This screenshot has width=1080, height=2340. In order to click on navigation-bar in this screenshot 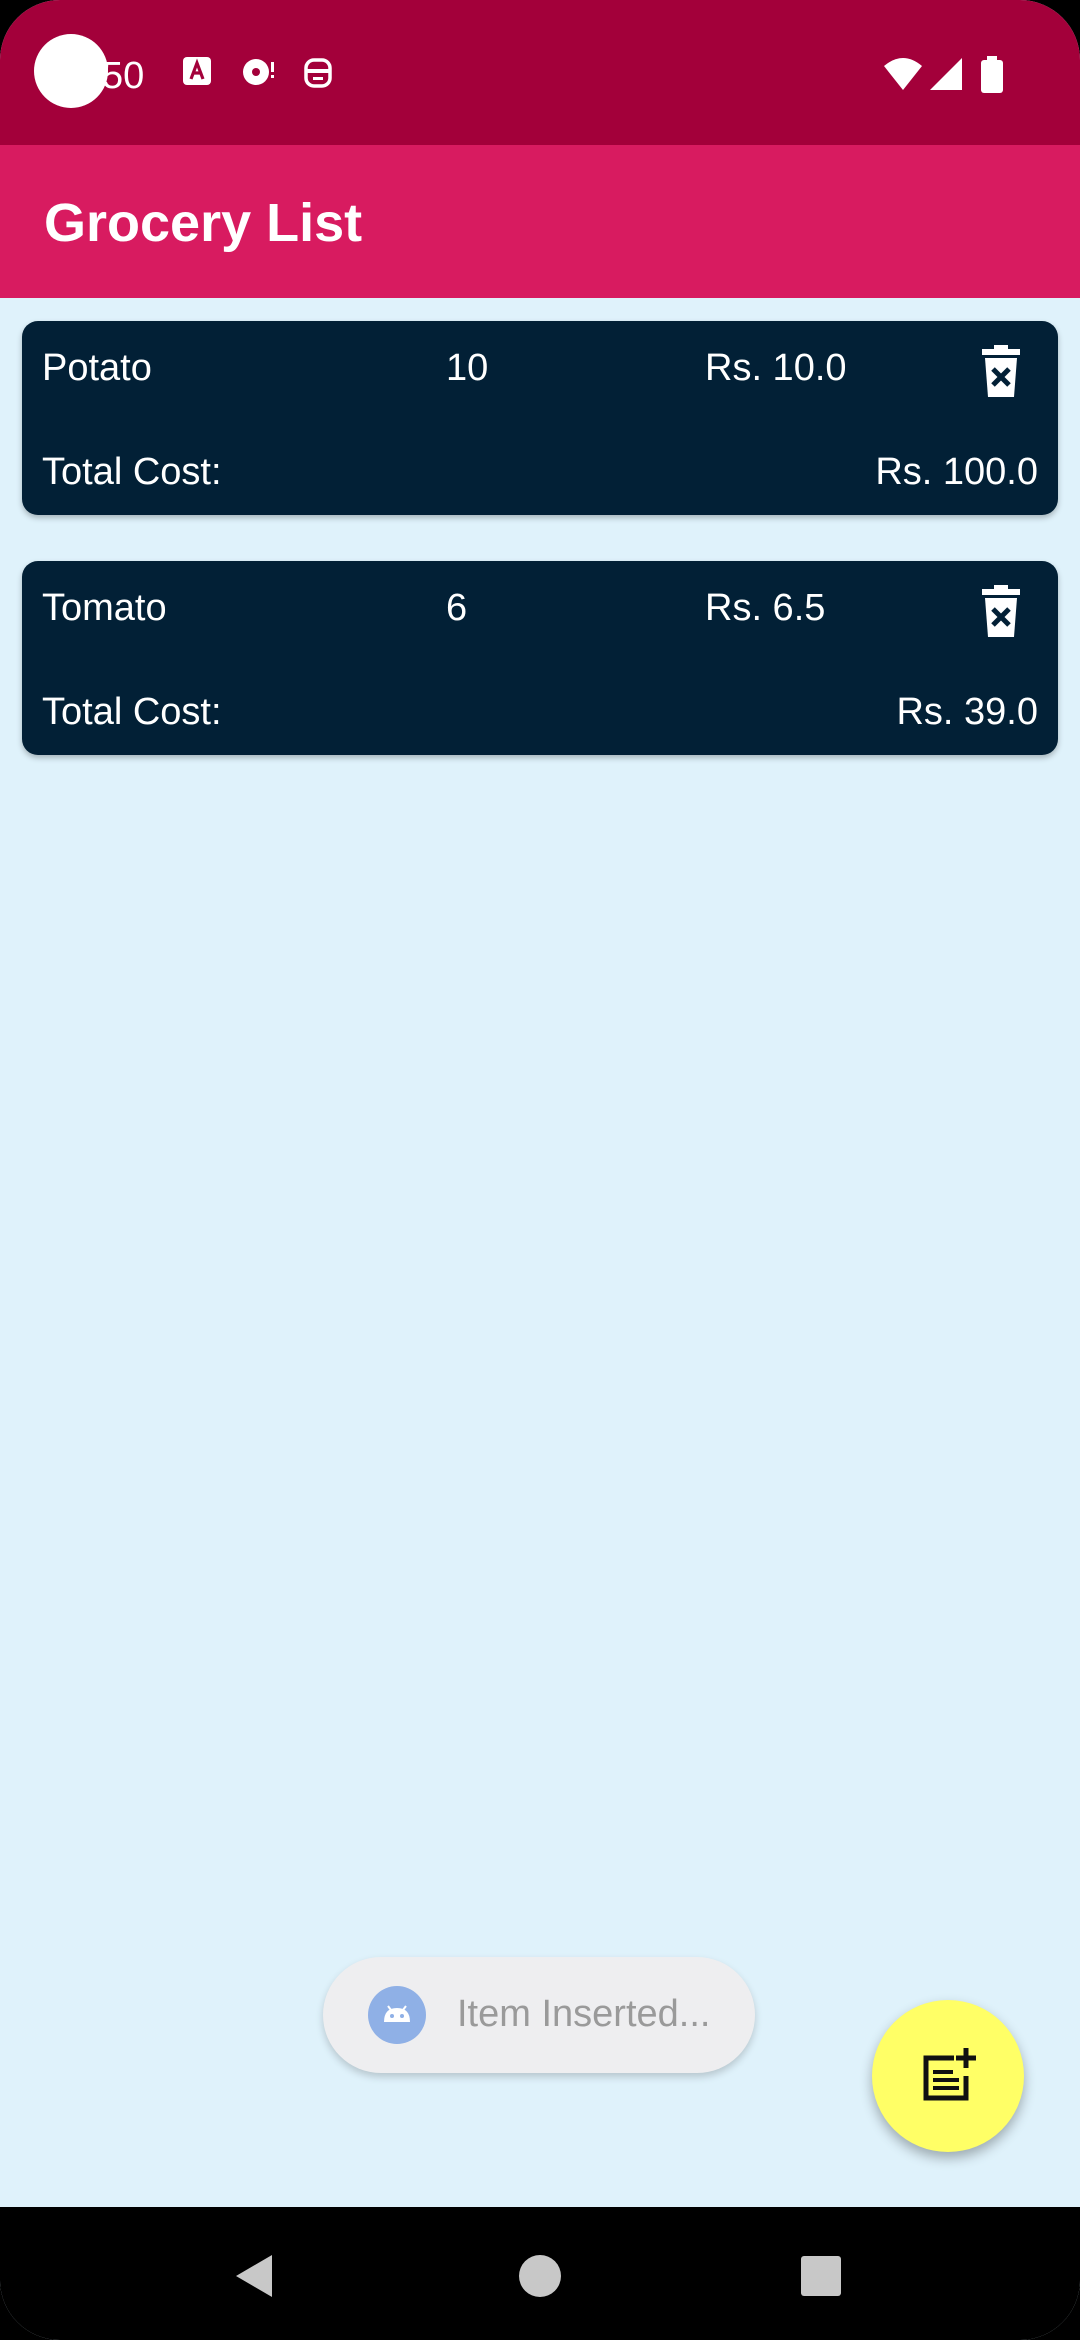, I will do `click(540, 2273)`.